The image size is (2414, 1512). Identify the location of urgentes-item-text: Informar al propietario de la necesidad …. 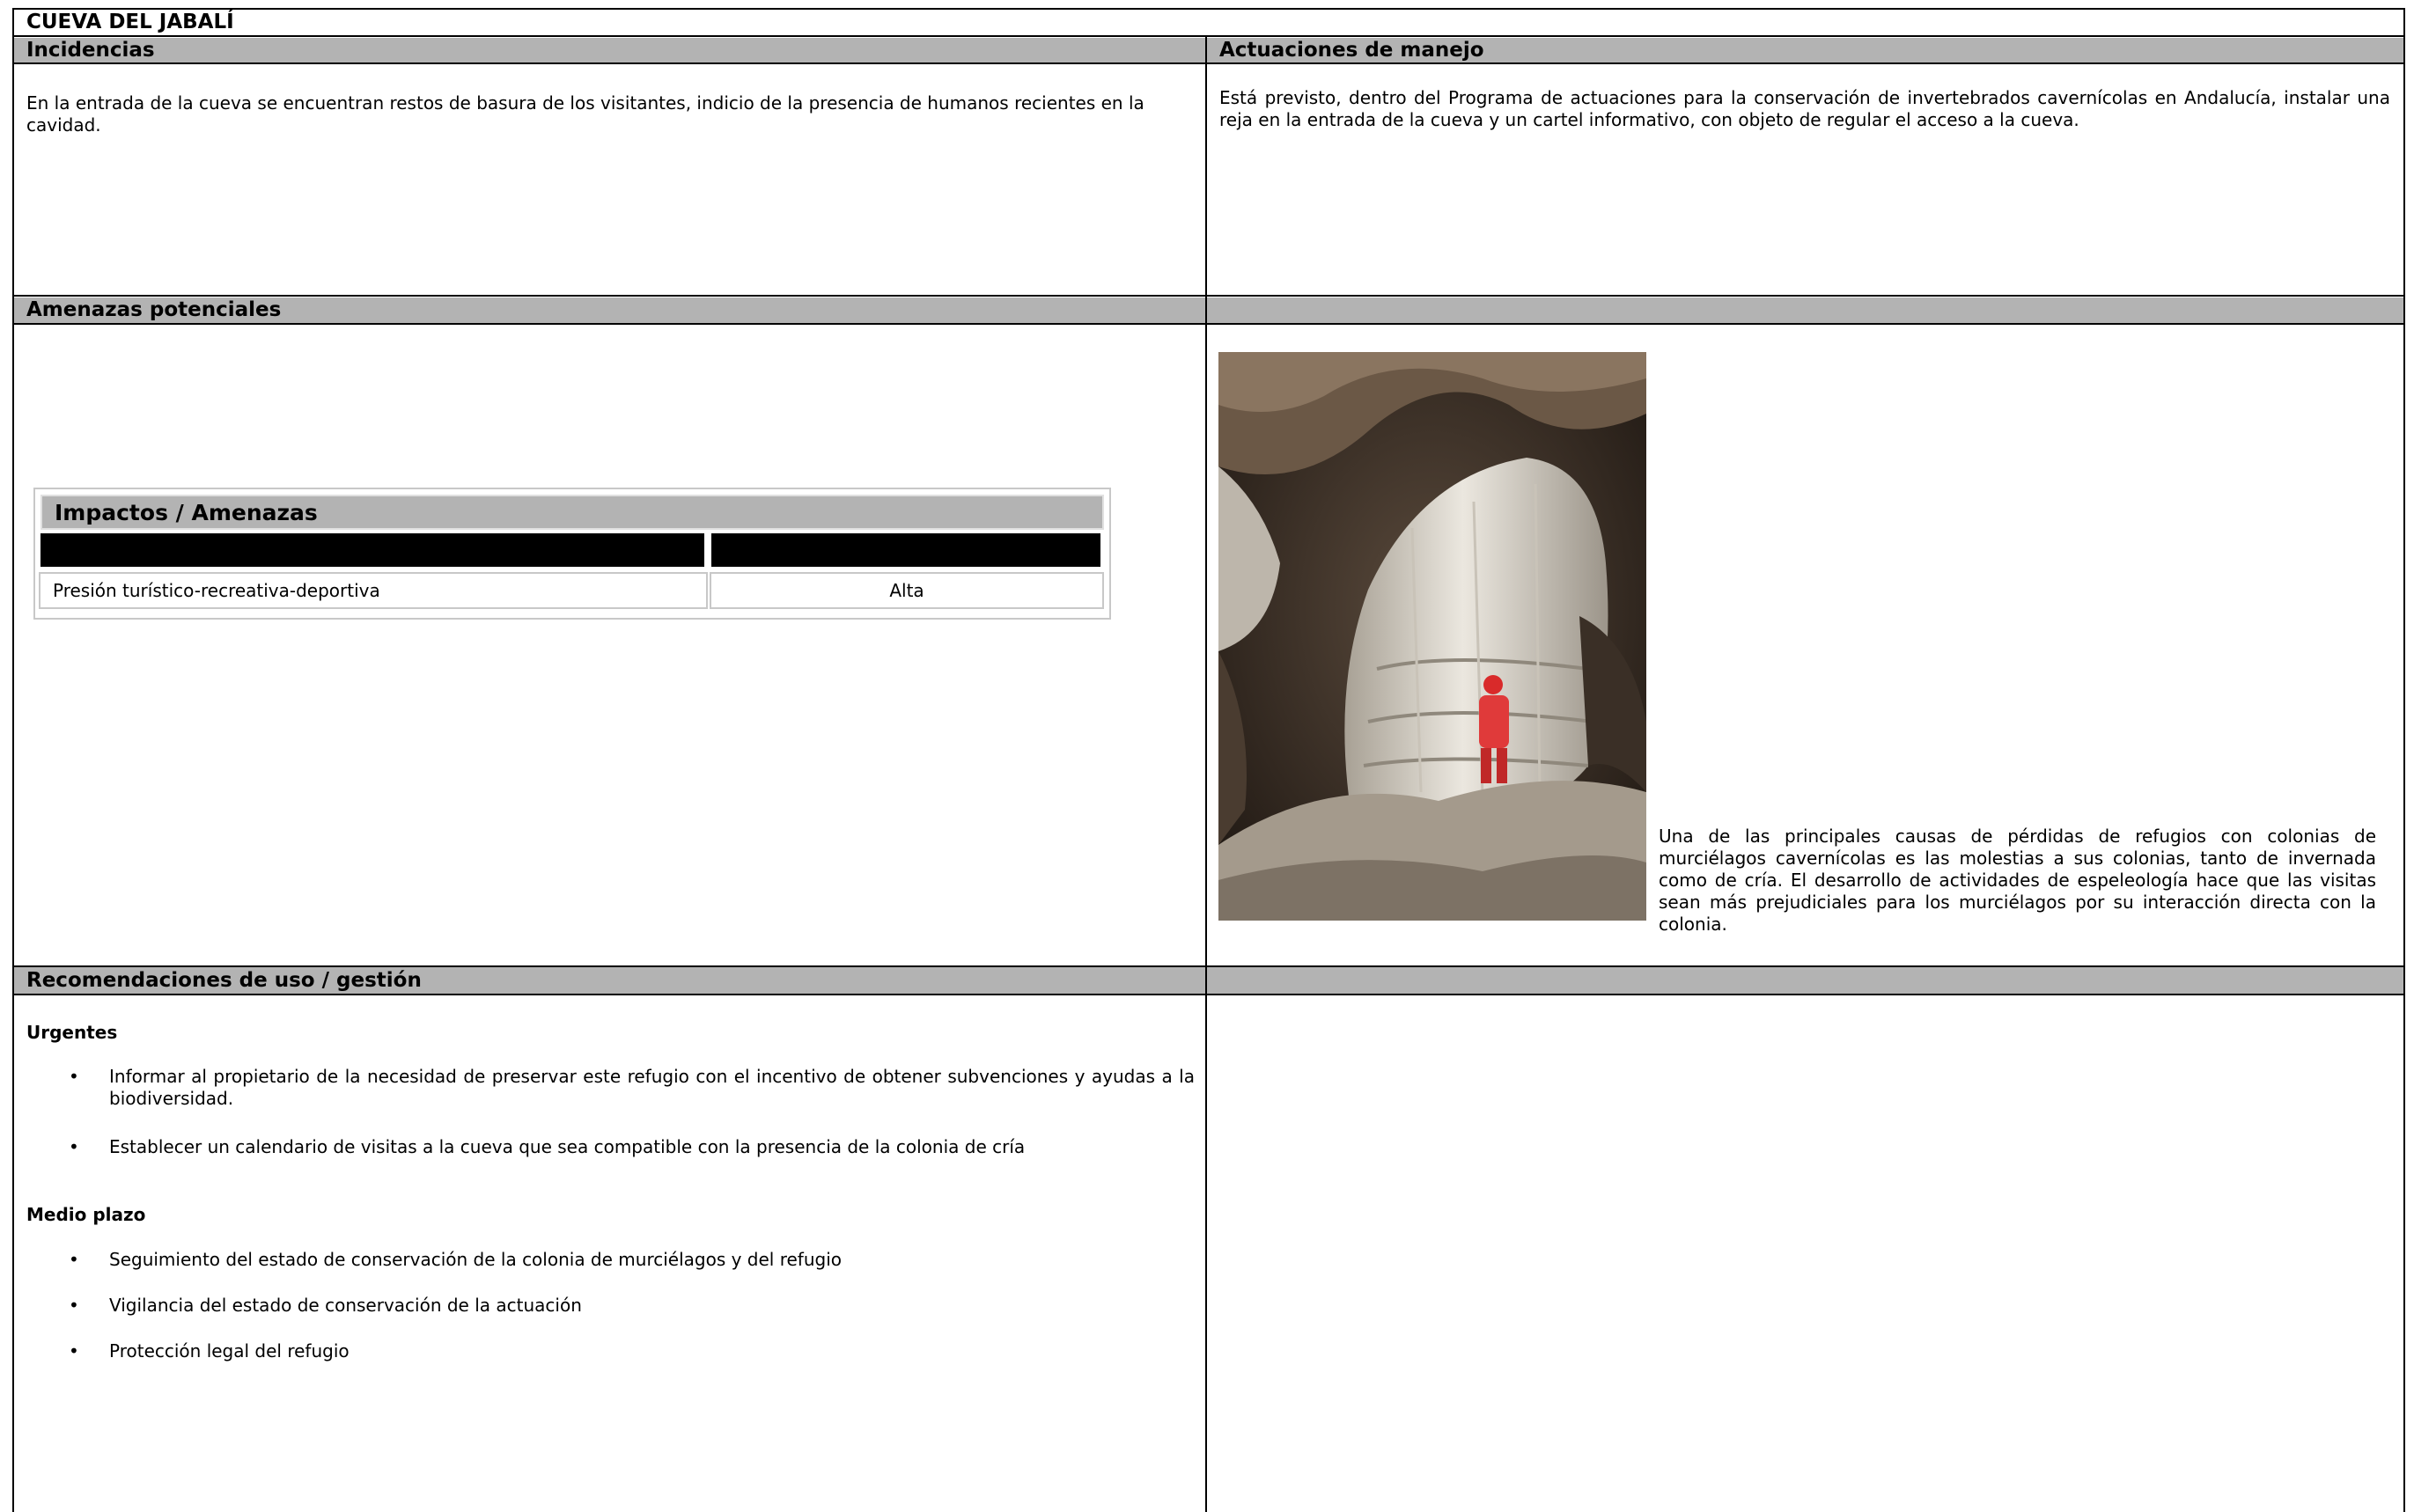
(652, 1088).